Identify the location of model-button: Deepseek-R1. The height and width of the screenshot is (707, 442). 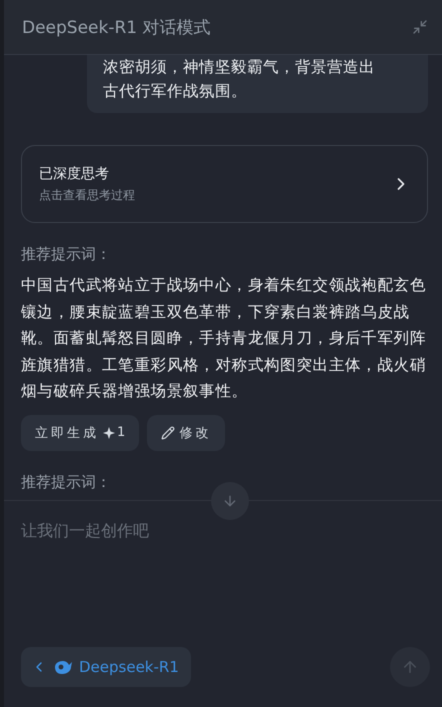
(106, 667).